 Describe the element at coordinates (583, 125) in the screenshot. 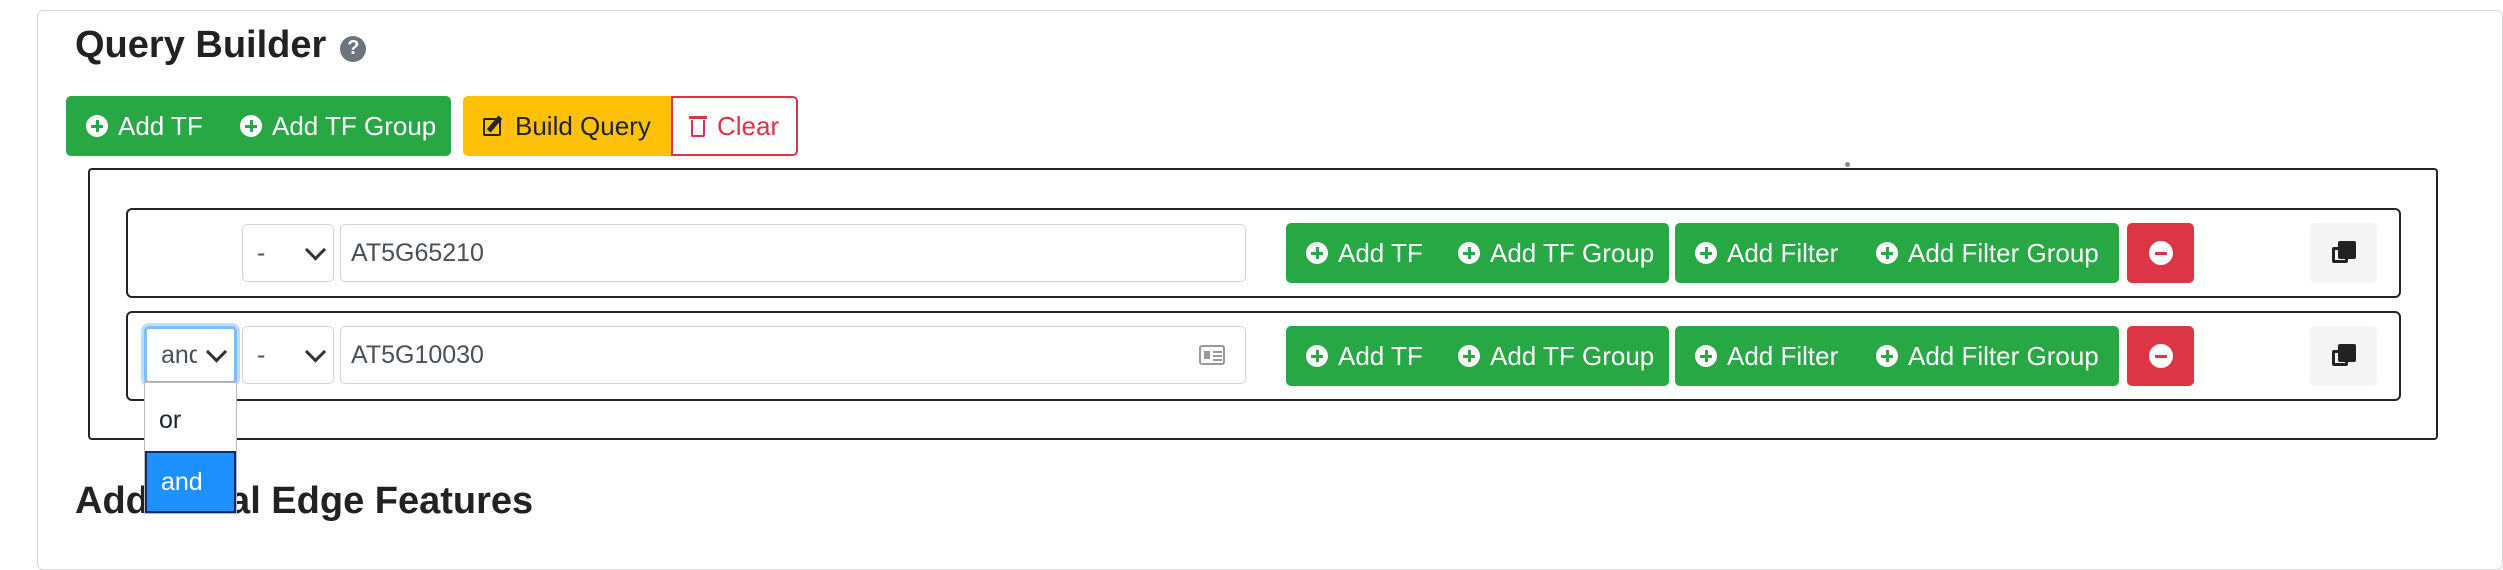

I see `build-query-label: Build Query` at that location.